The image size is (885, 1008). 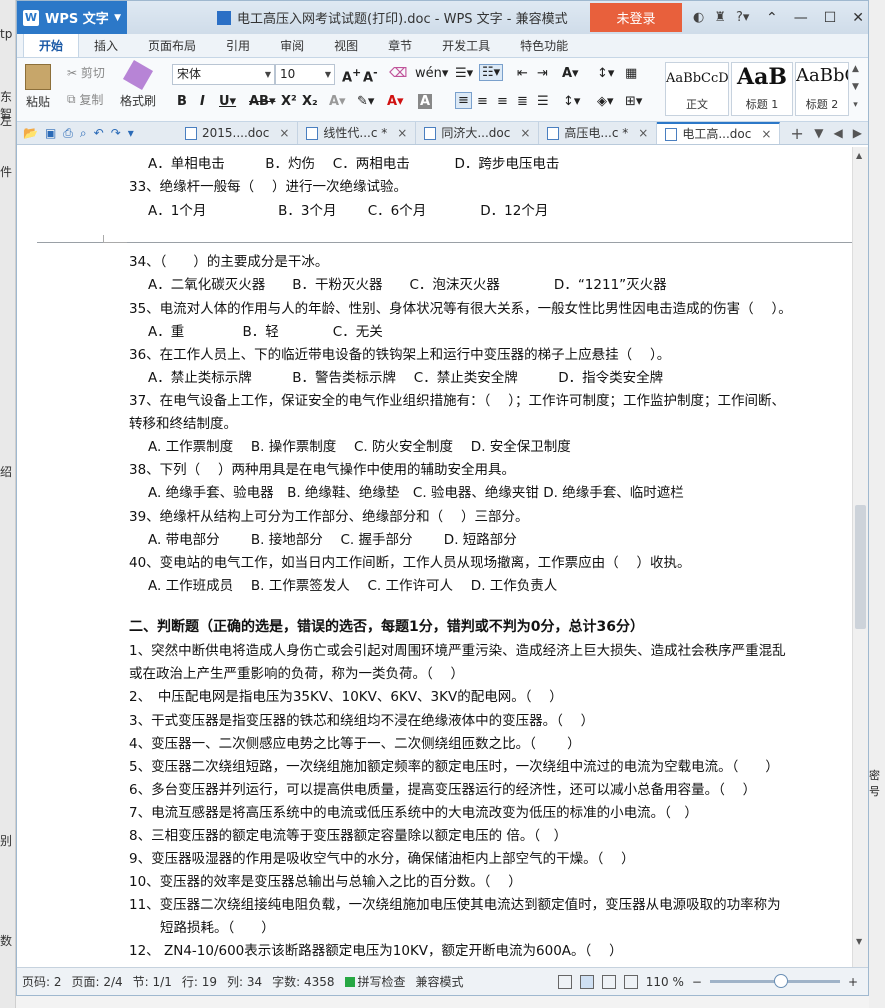 What do you see at coordinates (482, 101) in the screenshot?
I see `align-center-icon: ≡` at bounding box center [482, 101].